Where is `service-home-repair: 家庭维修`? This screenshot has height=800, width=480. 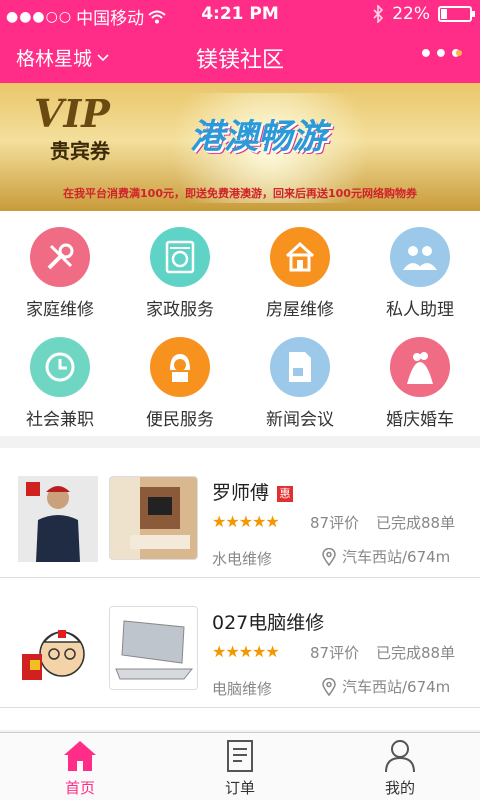
service-home-repair: 家庭维修 is located at coordinates (60, 266).